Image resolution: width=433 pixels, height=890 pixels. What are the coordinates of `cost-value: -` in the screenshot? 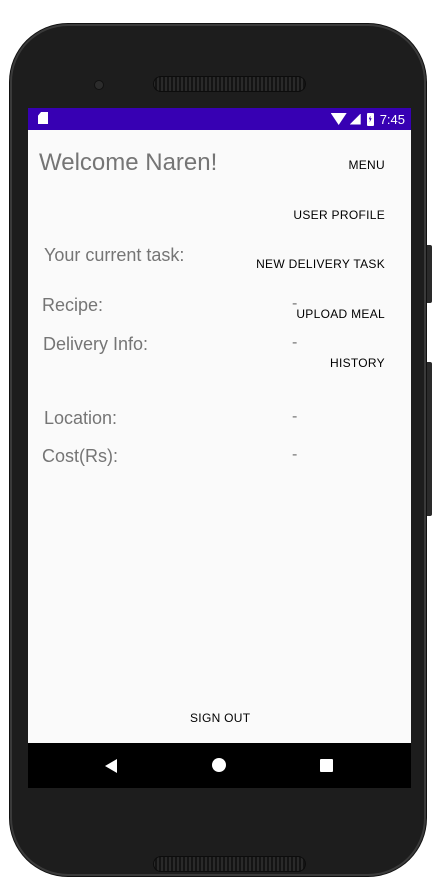 It's located at (295, 454).